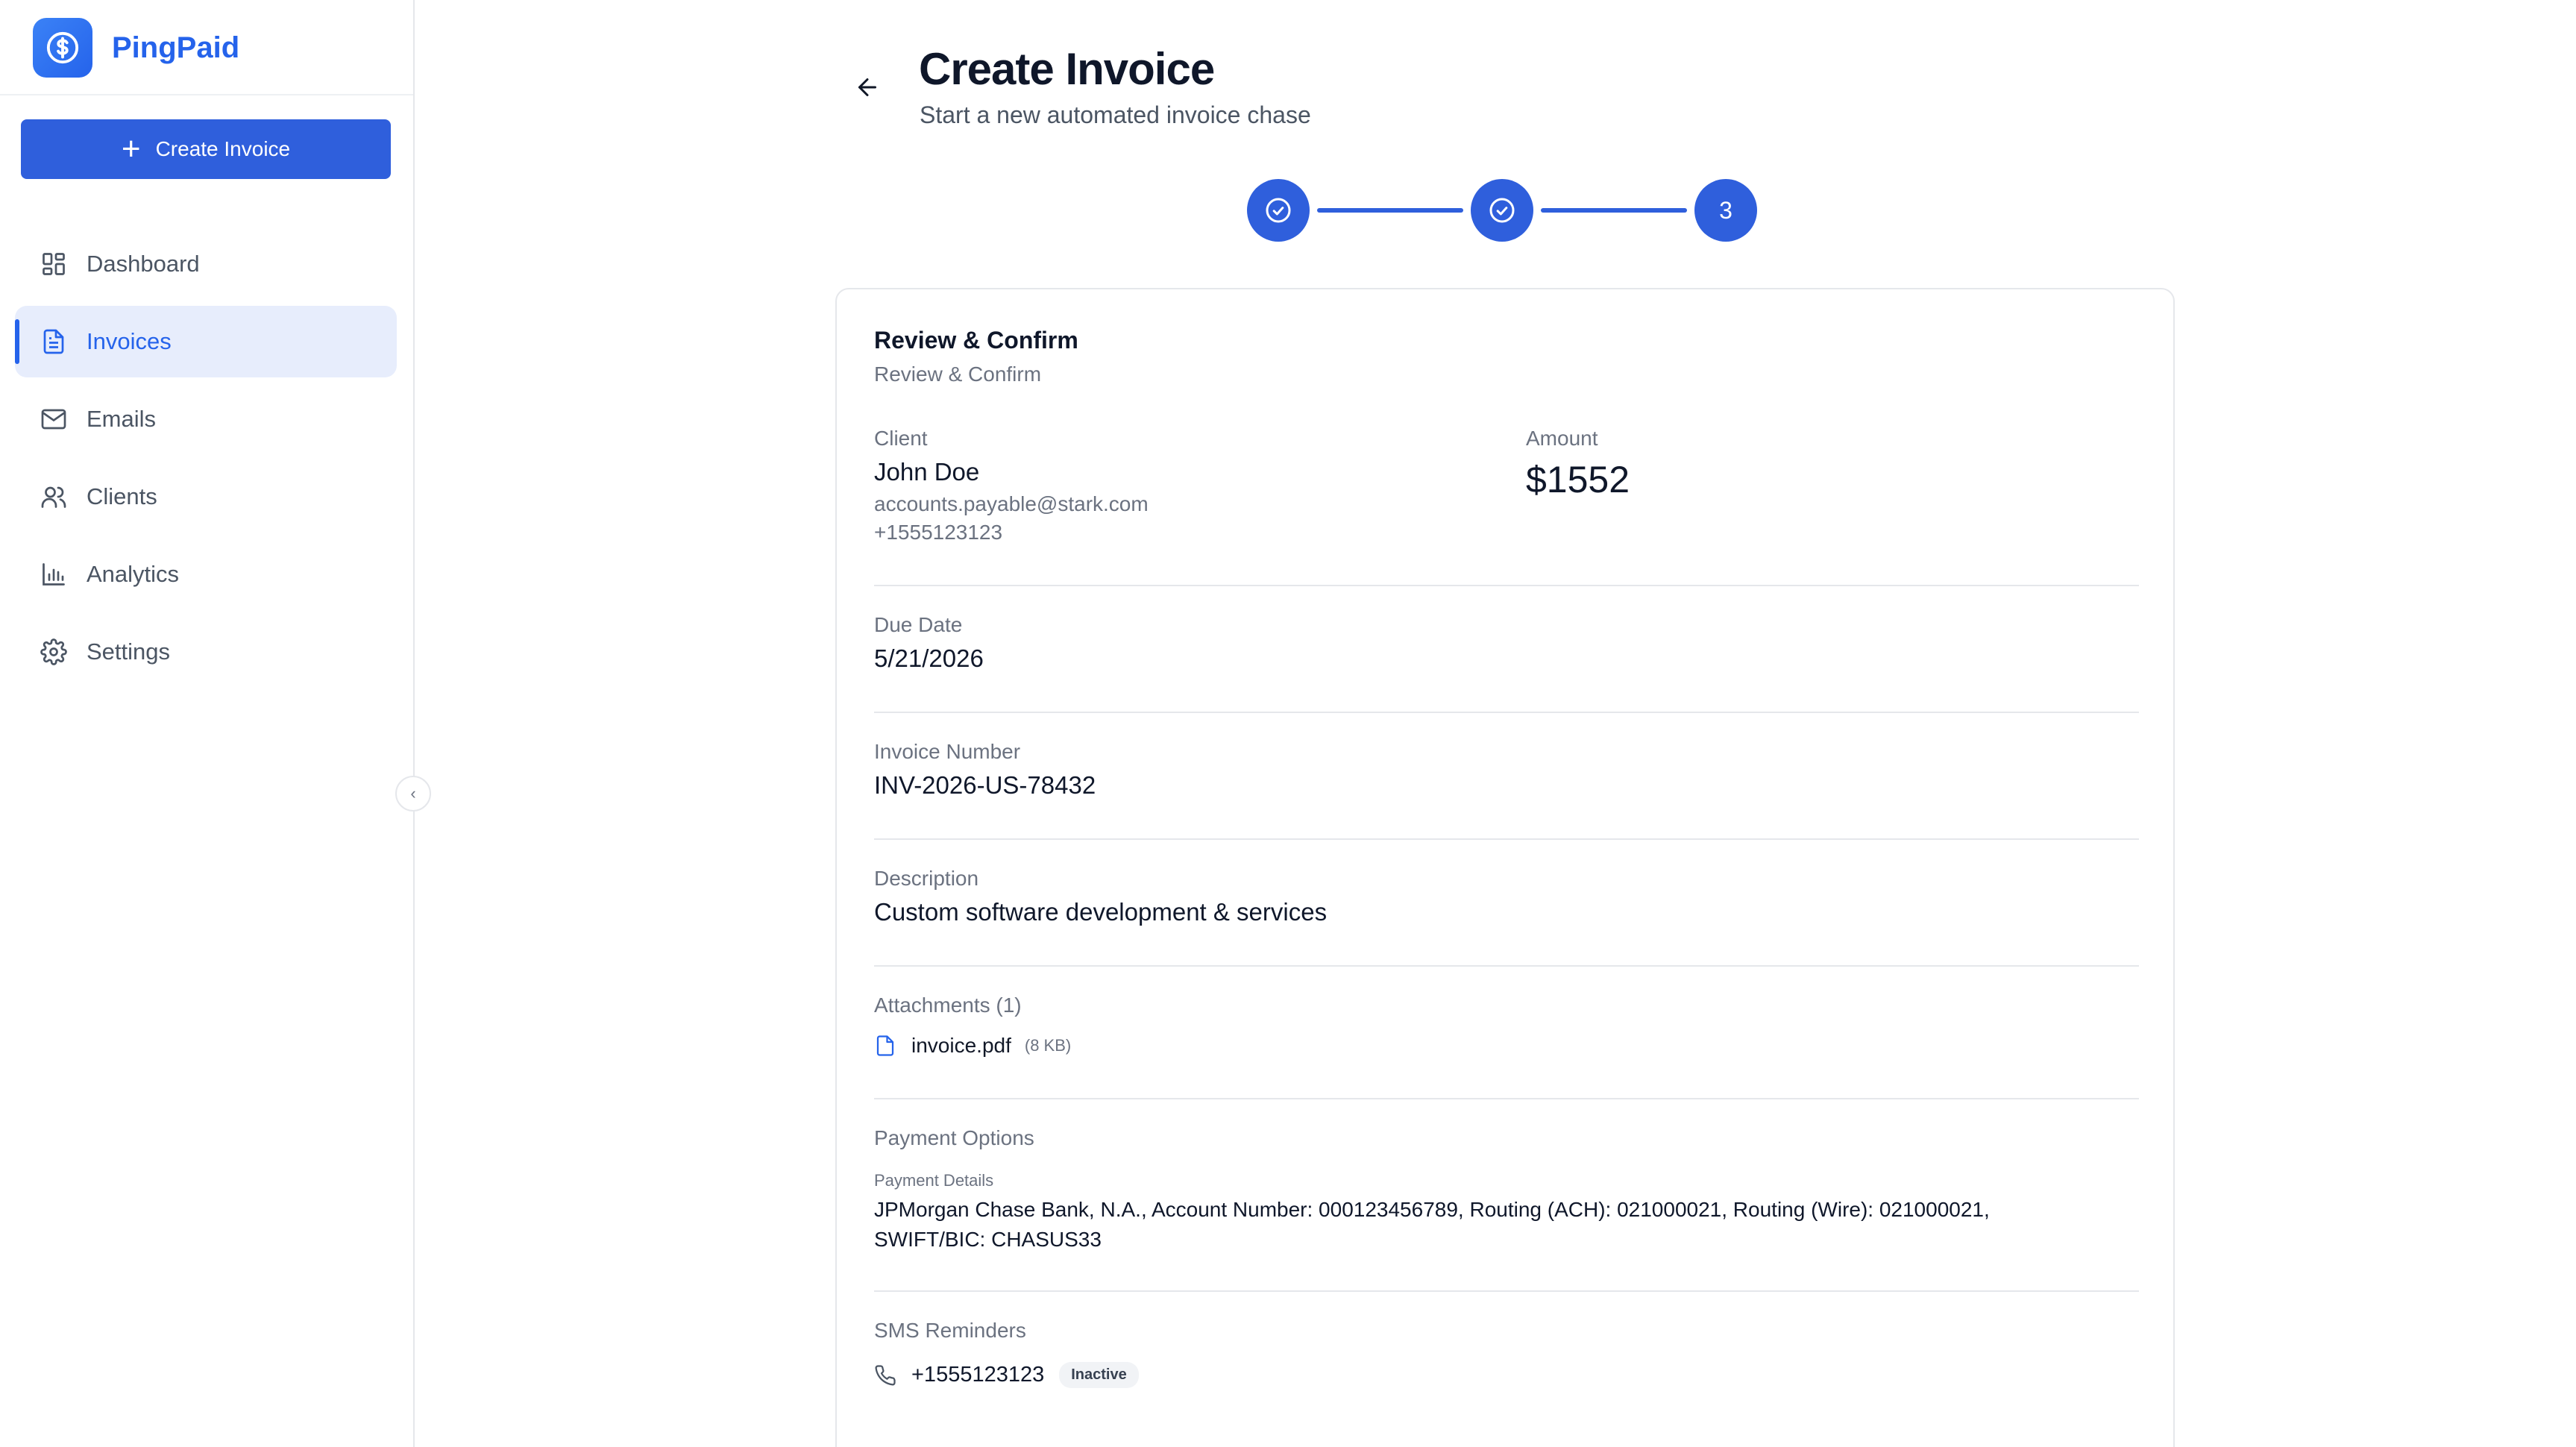 The height and width of the screenshot is (1447, 2576). I want to click on file-icon, so click(885, 1045).